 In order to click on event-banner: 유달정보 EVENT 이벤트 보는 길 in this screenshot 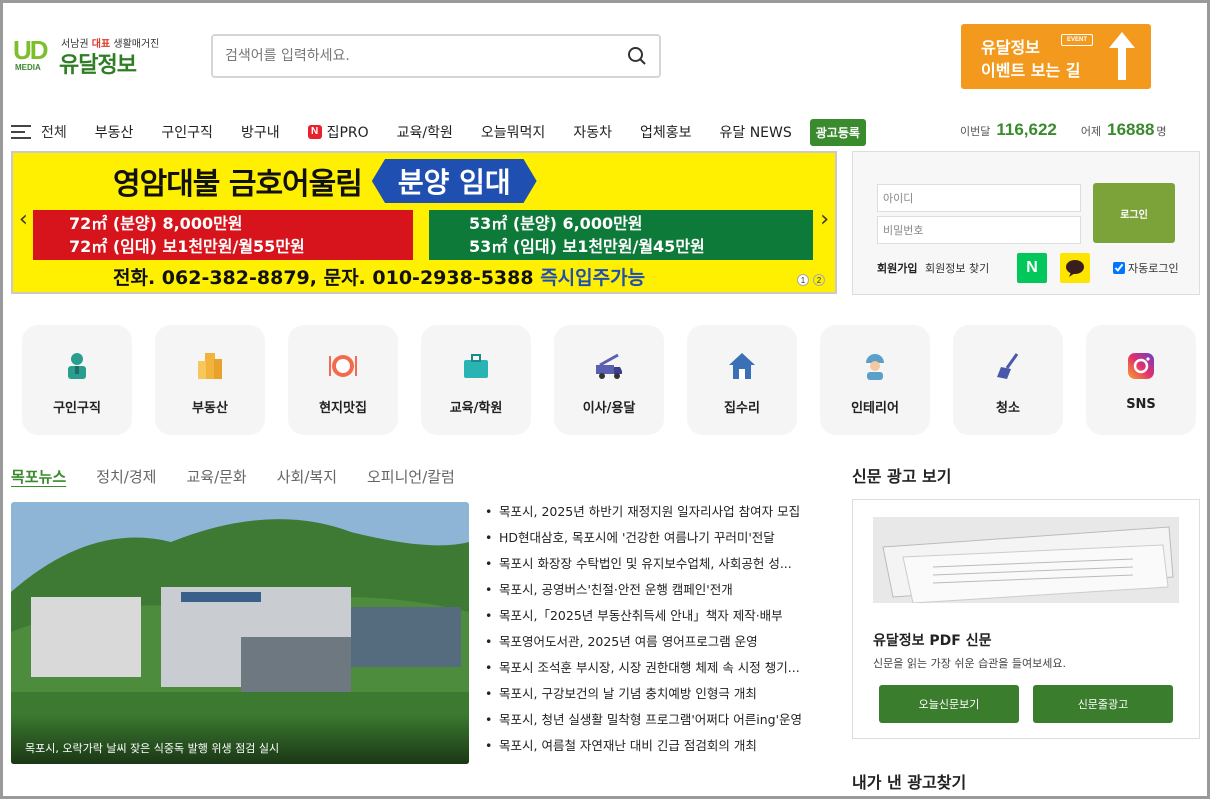, I will do `click(1056, 56)`.